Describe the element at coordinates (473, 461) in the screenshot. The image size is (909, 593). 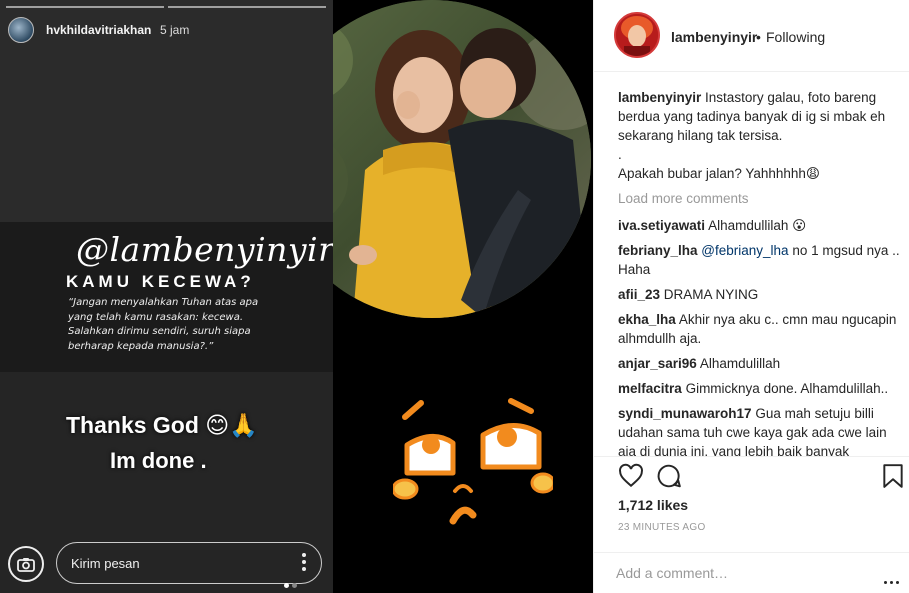
I see `cute-face-sticker` at that location.